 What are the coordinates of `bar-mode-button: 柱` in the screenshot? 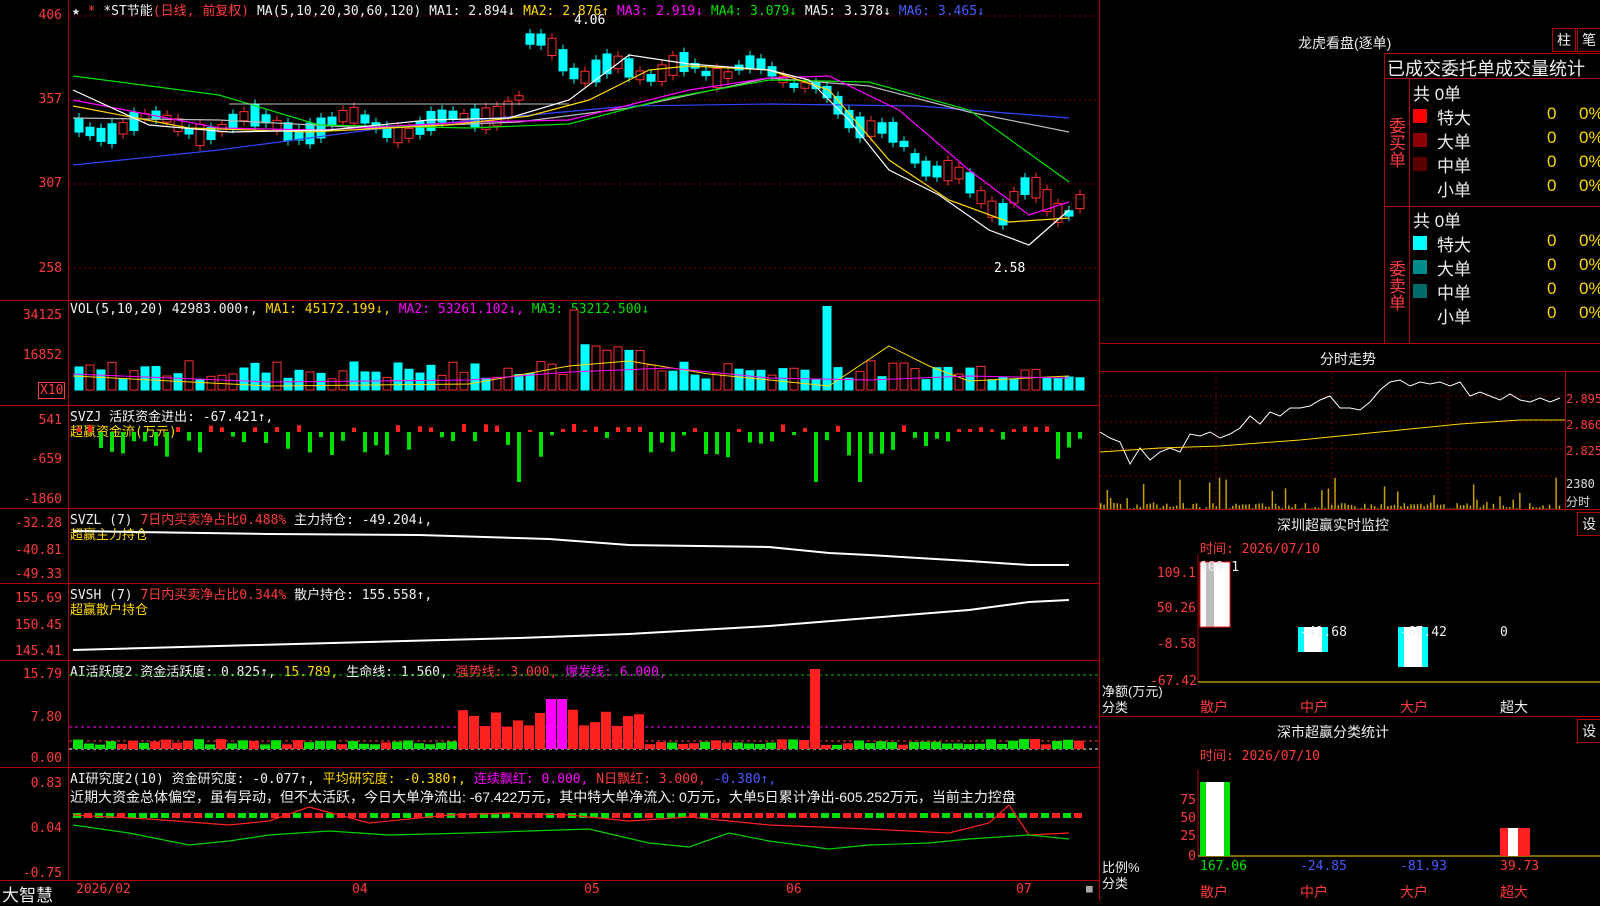 It's located at (1564, 40).